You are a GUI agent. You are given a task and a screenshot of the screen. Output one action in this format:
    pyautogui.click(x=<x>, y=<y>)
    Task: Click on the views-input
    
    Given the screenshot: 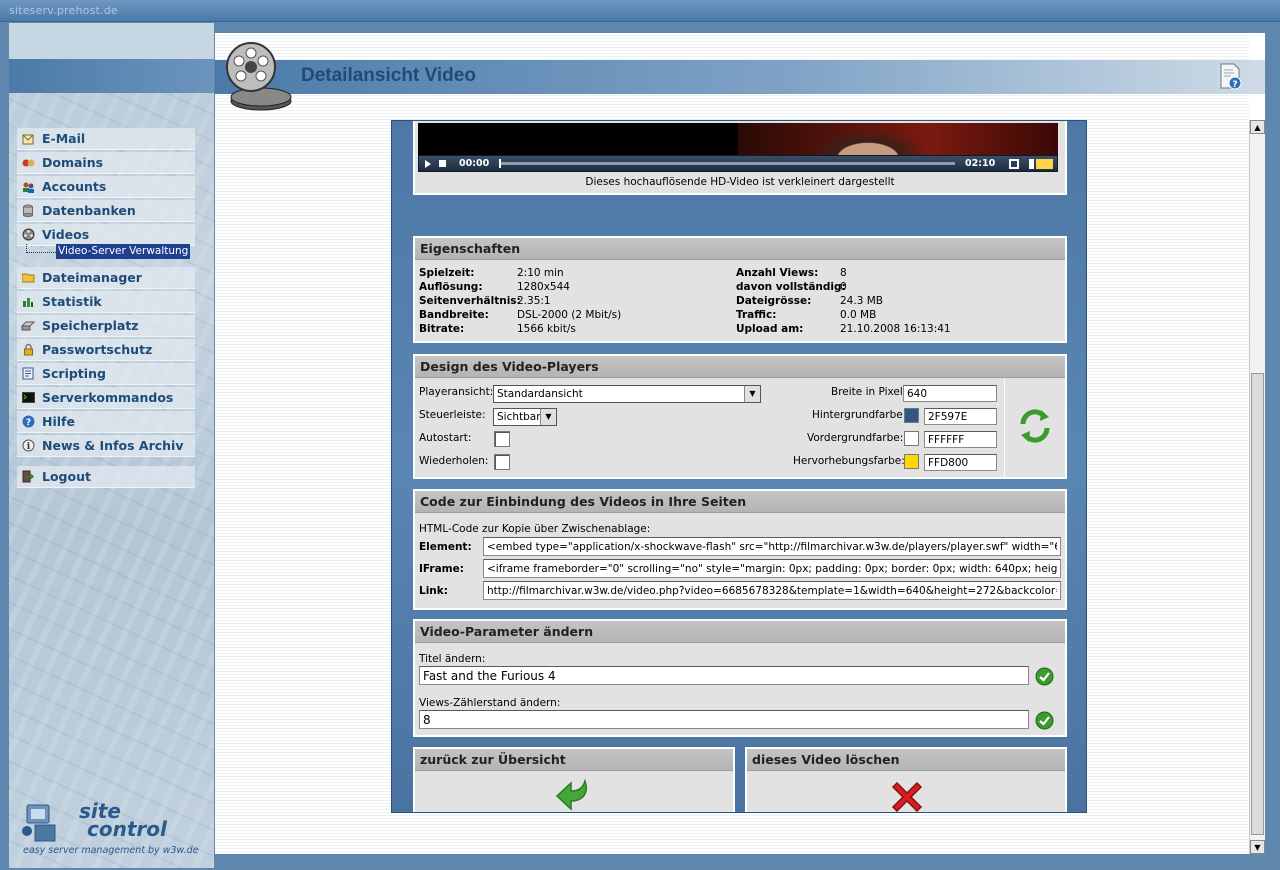 What is the action you would take?
    pyautogui.click(x=724, y=719)
    